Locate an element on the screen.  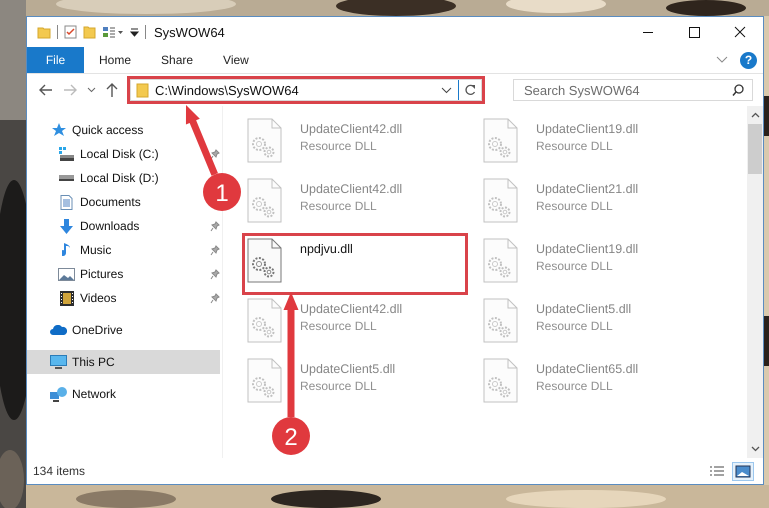
scroll-thumb is located at coordinates (755, 149).